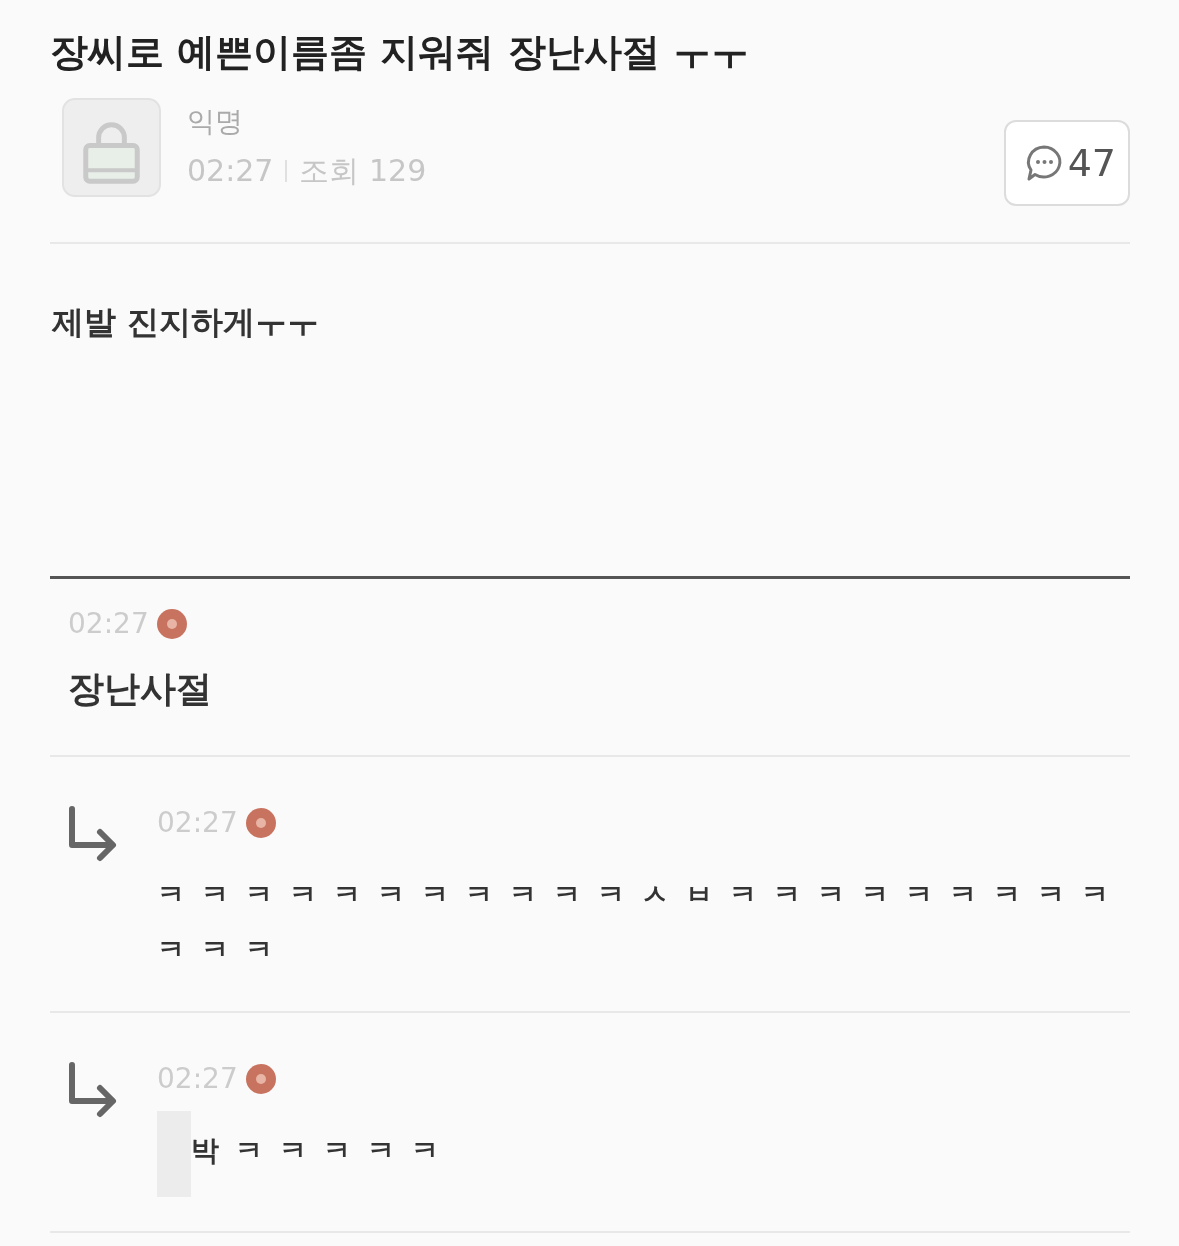 This screenshot has height=1246, width=1179. What do you see at coordinates (215, 122) in the screenshot?
I see `author-name: 익명` at bounding box center [215, 122].